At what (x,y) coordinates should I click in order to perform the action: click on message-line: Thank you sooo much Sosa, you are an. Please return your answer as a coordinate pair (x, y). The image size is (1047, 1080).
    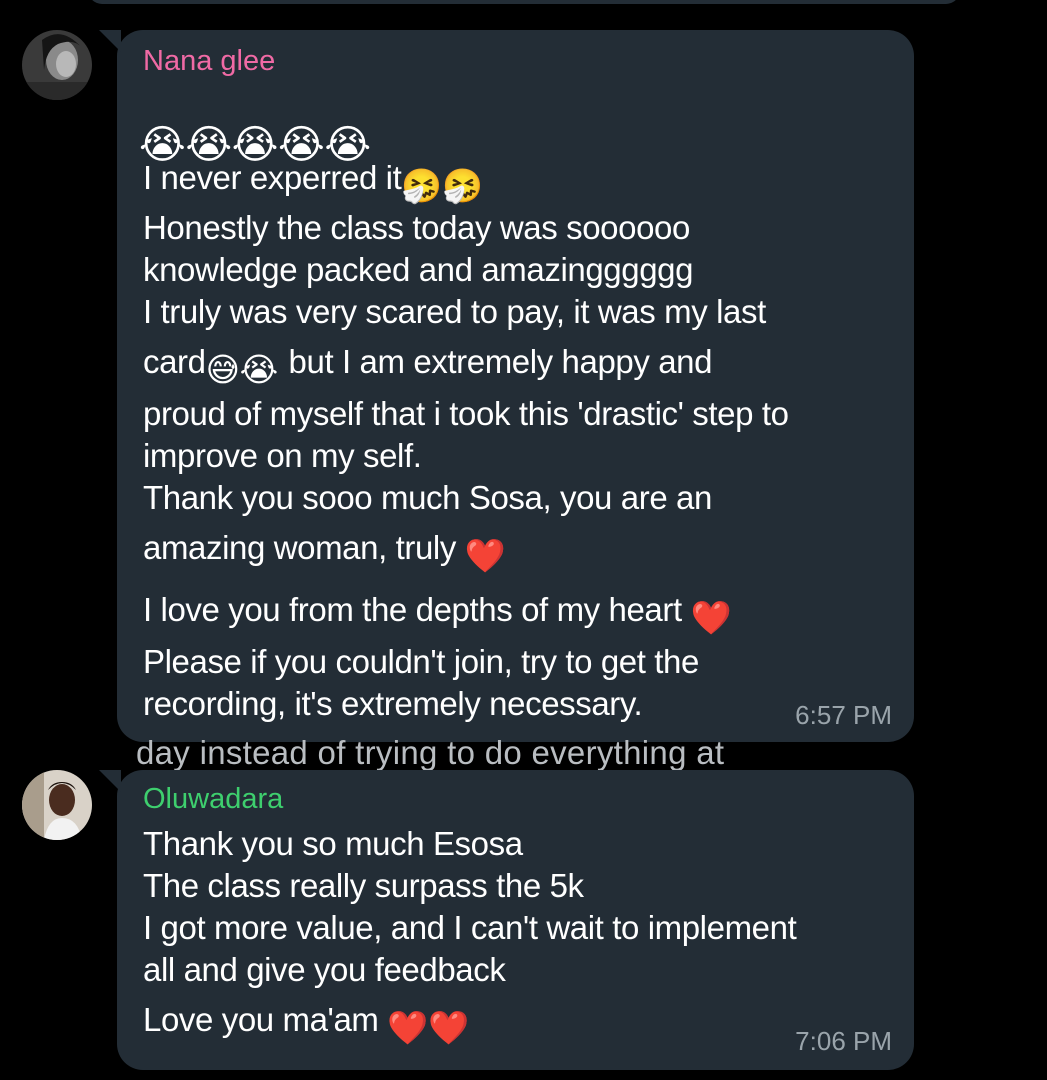
    Looking at the image, I should click on (427, 497).